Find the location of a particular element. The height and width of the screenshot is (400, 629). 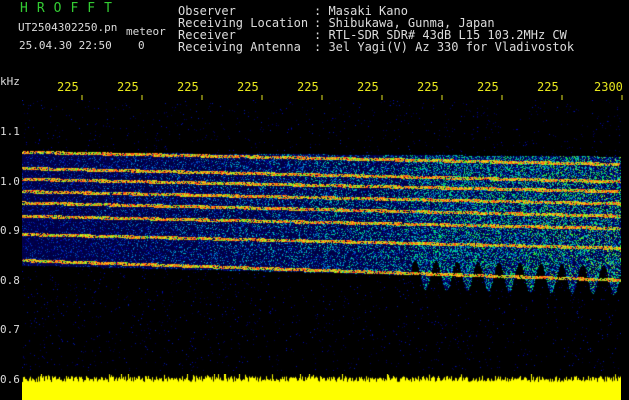

antenna-value: : 3el Yagi(V) Az 330 for Vladivostok is located at coordinates (444, 47).